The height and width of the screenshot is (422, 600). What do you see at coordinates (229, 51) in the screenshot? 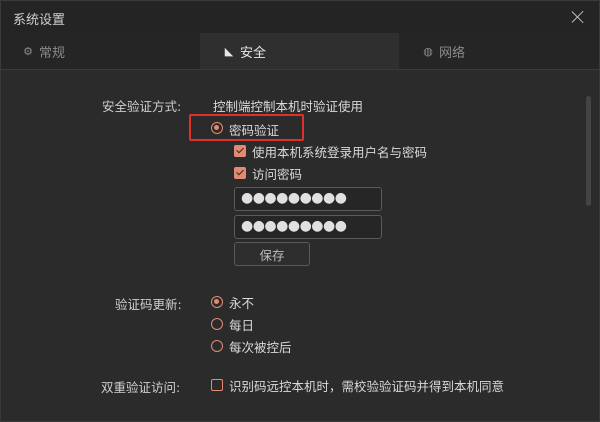
I see `shield-icon: ◣` at bounding box center [229, 51].